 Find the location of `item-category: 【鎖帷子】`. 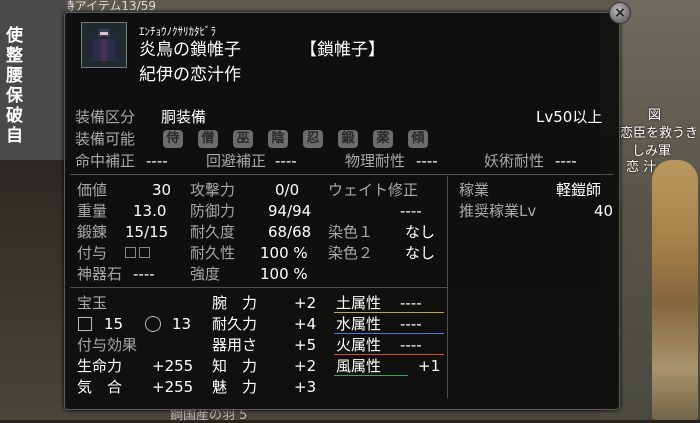

item-category: 【鎖帷子】 is located at coordinates (342, 50).